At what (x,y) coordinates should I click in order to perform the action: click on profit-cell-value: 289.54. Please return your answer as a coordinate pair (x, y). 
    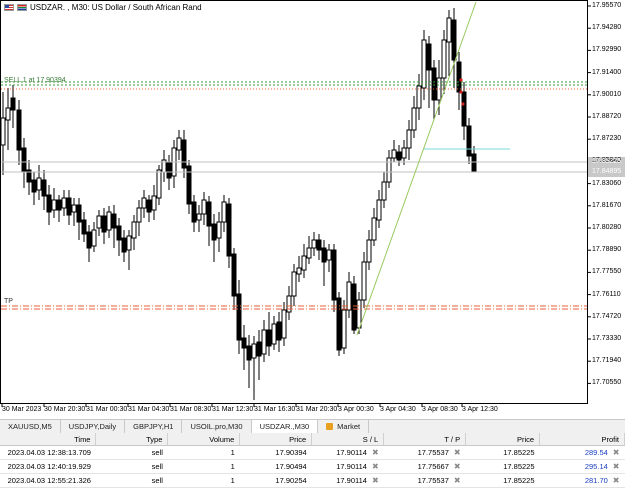
    Looking at the image, I should click on (596, 452).